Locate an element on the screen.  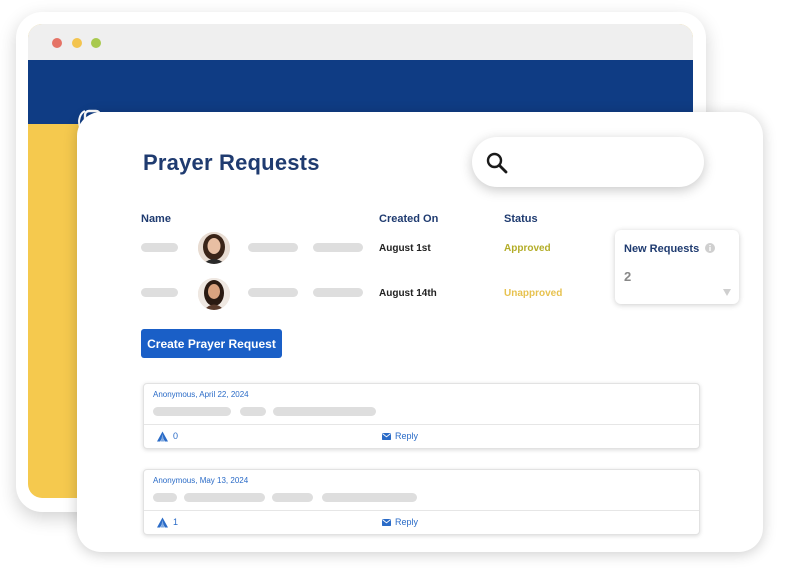
status-badge: Unapproved is located at coordinates (533, 293).